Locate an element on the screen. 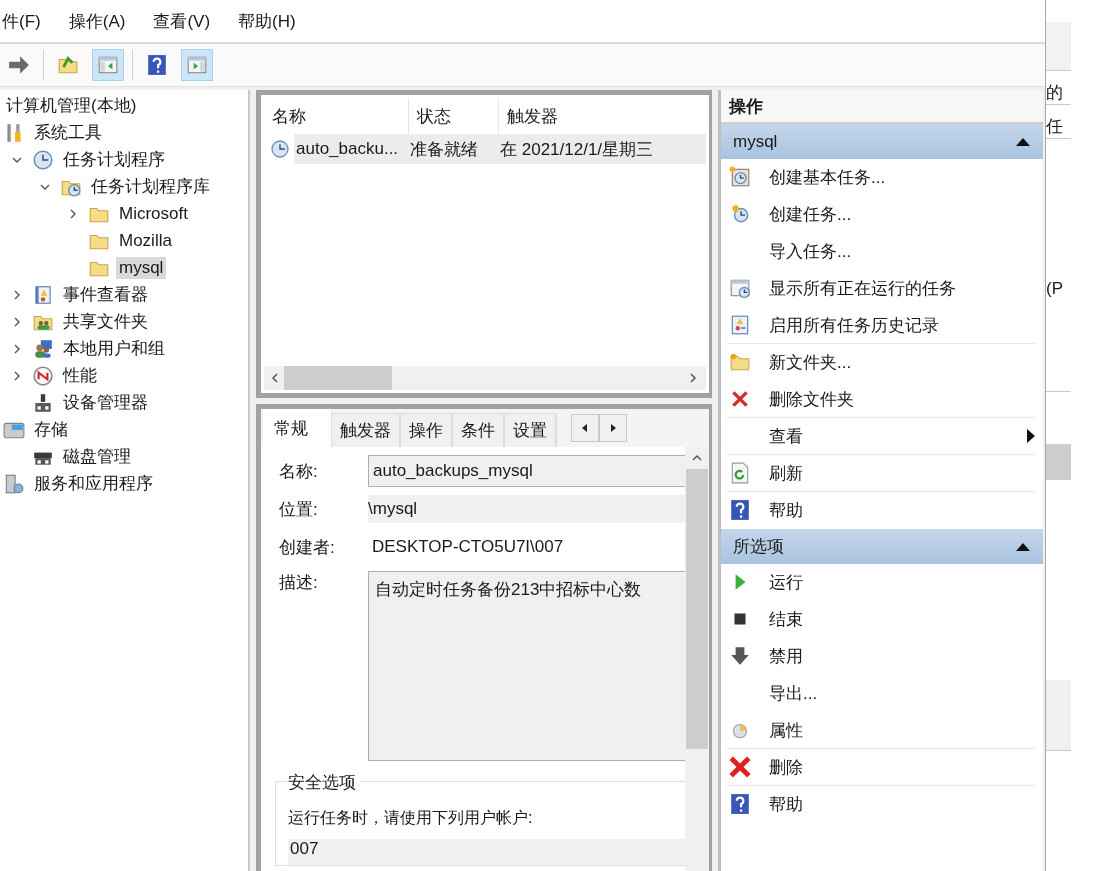 This screenshot has height=871, width=1095. triangle-left-icon is located at coordinates (585, 428).